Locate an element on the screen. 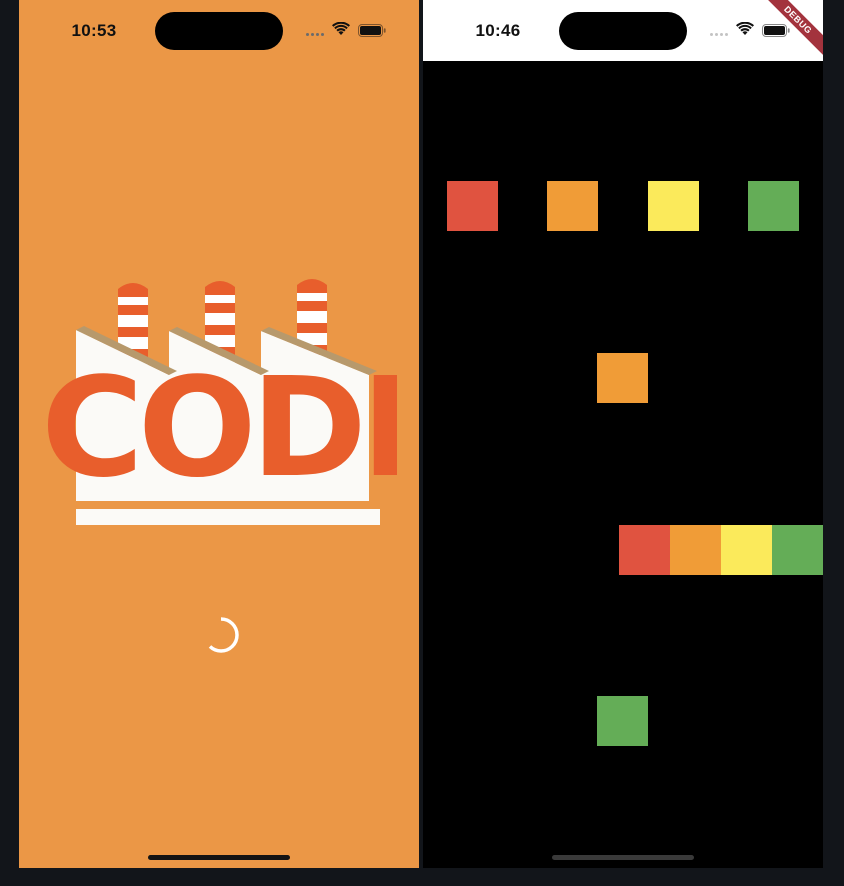 This screenshot has height=886, width=844. logo-text: CODE is located at coordinates (219, 429).